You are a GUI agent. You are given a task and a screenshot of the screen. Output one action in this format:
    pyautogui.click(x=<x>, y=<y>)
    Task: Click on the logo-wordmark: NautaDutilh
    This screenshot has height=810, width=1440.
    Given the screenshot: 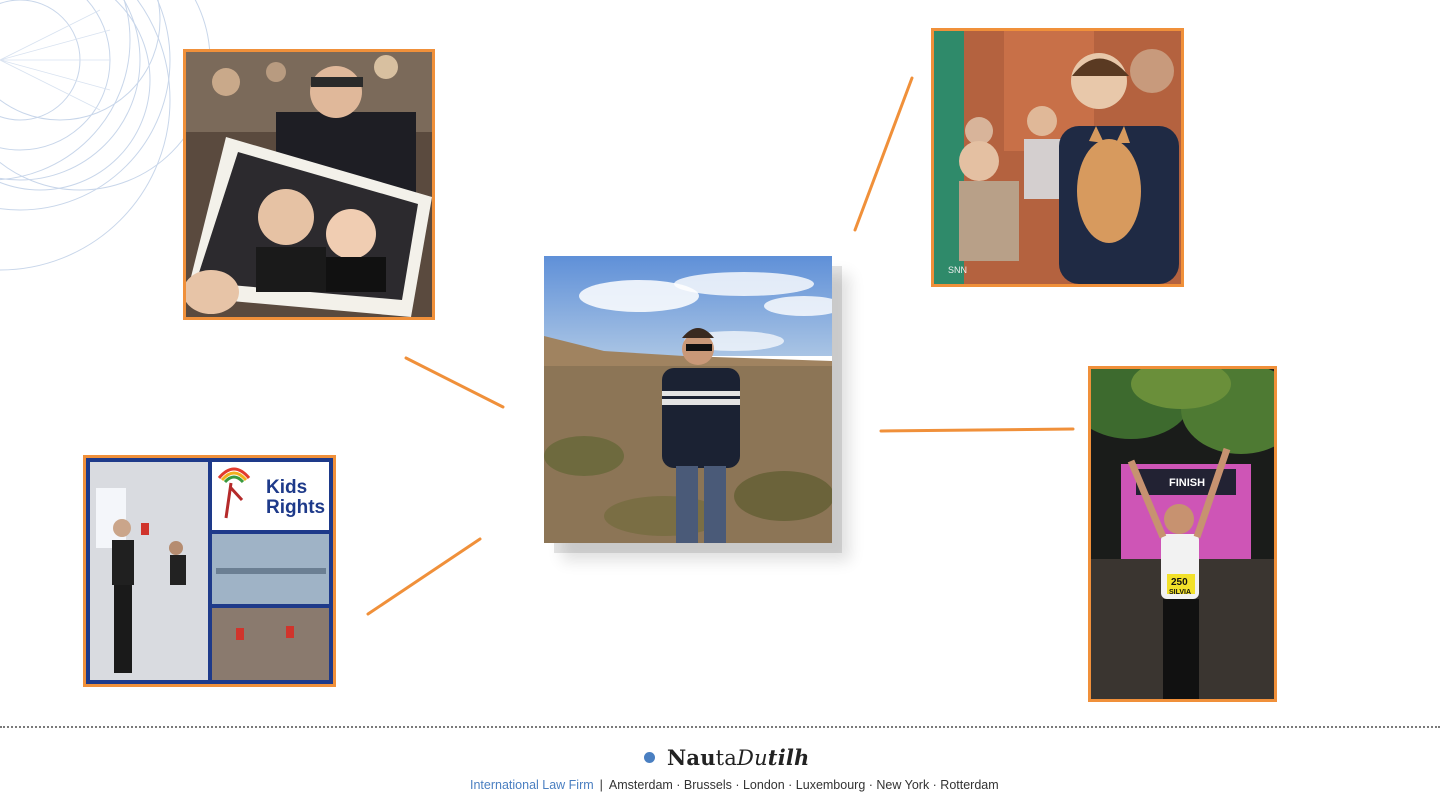 What is the action you would take?
    pyautogui.click(x=738, y=757)
    